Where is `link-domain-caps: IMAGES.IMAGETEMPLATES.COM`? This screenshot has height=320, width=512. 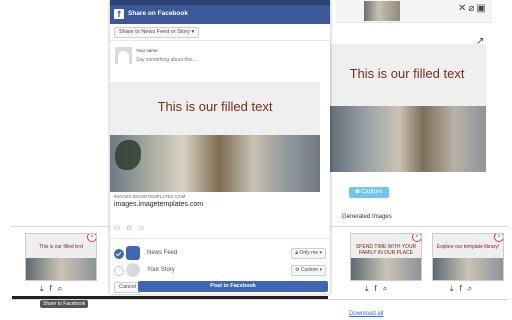
link-domain-caps: IMAGES.IMAGETEMPLATES.COM is located at coordinates (150, 196).